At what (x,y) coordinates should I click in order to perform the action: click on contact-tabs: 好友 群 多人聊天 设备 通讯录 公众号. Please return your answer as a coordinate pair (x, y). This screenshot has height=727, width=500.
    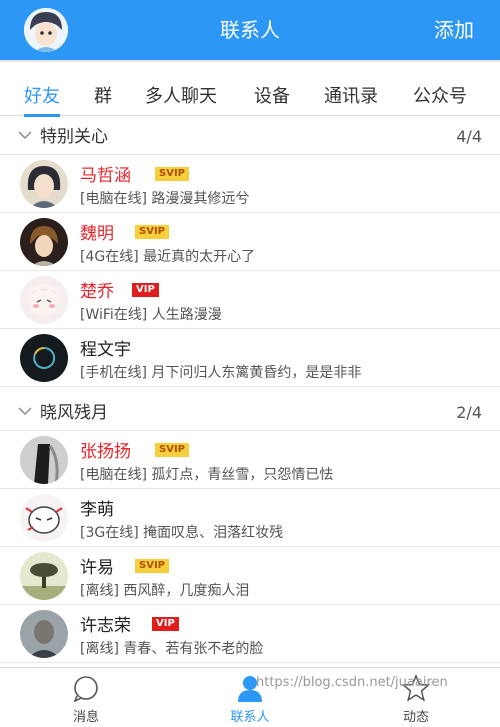
    Looking at the image, I should click on (250, 88).